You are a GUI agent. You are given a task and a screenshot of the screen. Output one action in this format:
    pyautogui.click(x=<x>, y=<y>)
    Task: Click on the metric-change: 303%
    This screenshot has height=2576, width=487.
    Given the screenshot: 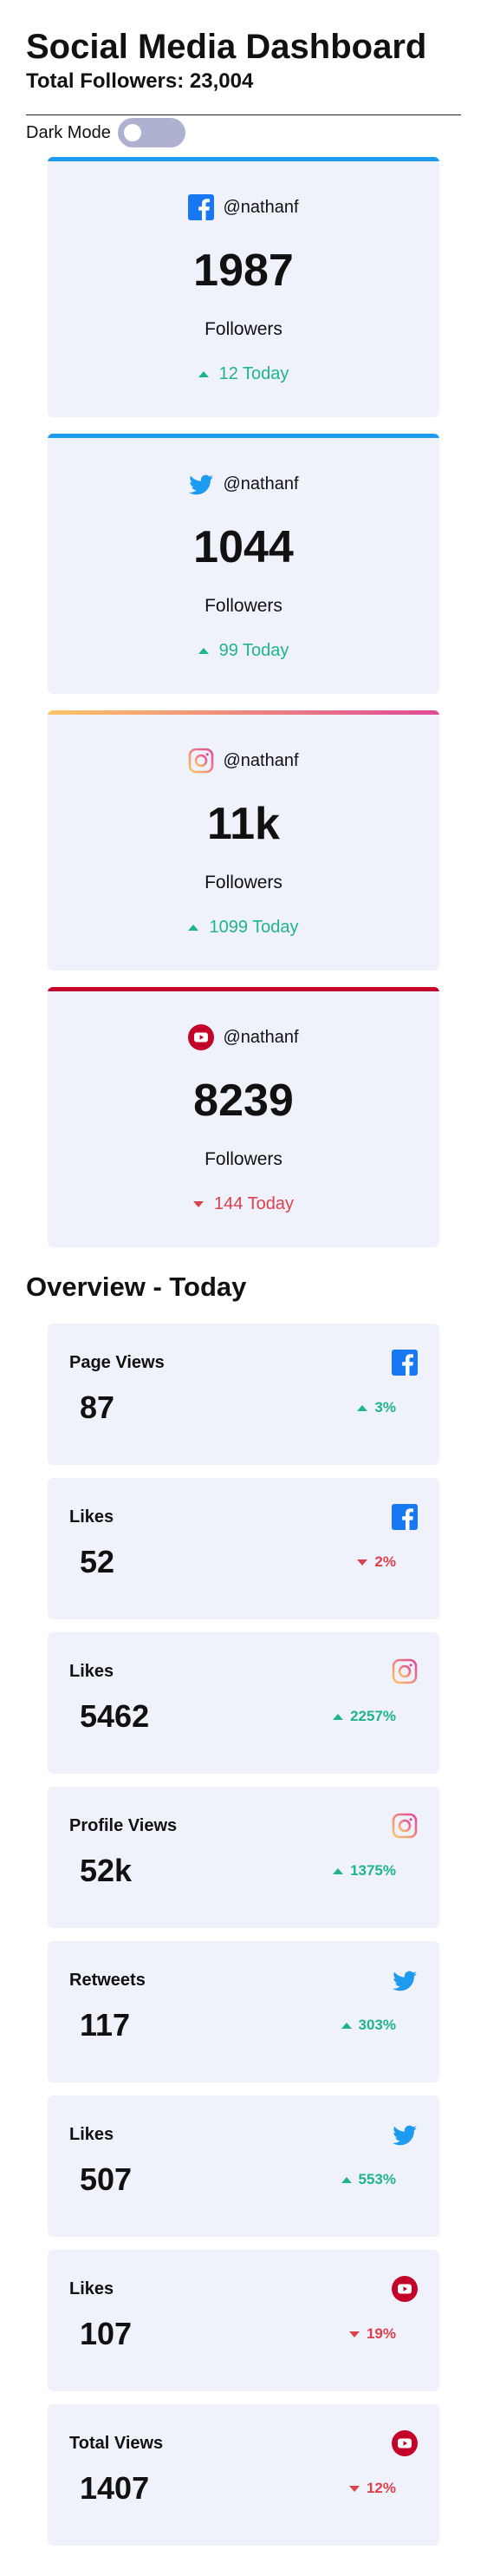 What is the action you would take?
    pyautogui.click(x=368, y=2025)
    